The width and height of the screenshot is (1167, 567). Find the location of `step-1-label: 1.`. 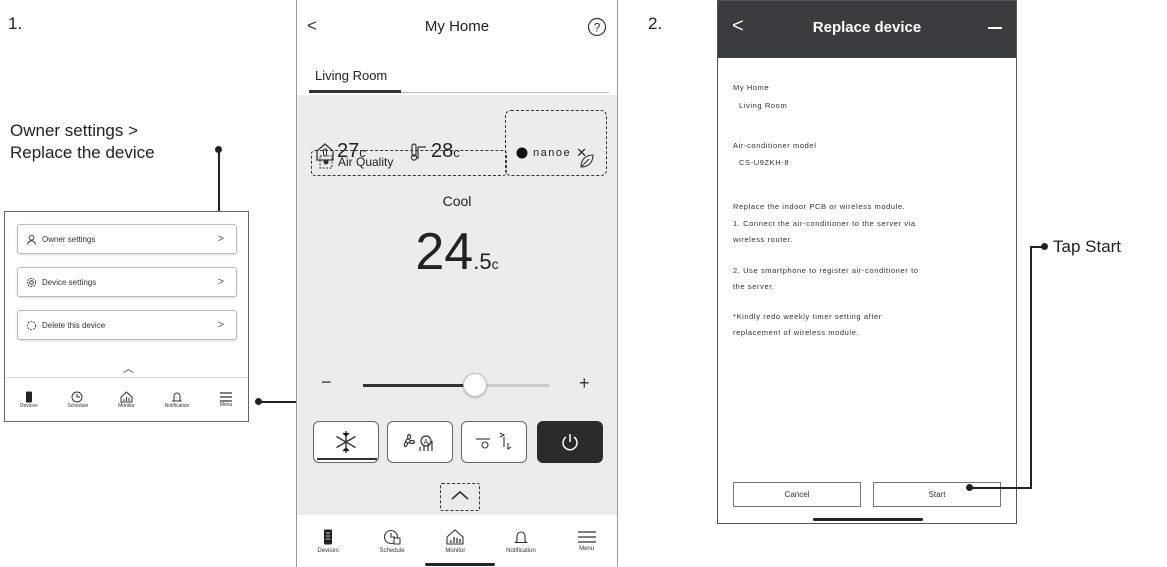

step-1-label: 1. is located at coordinates (15, 23).